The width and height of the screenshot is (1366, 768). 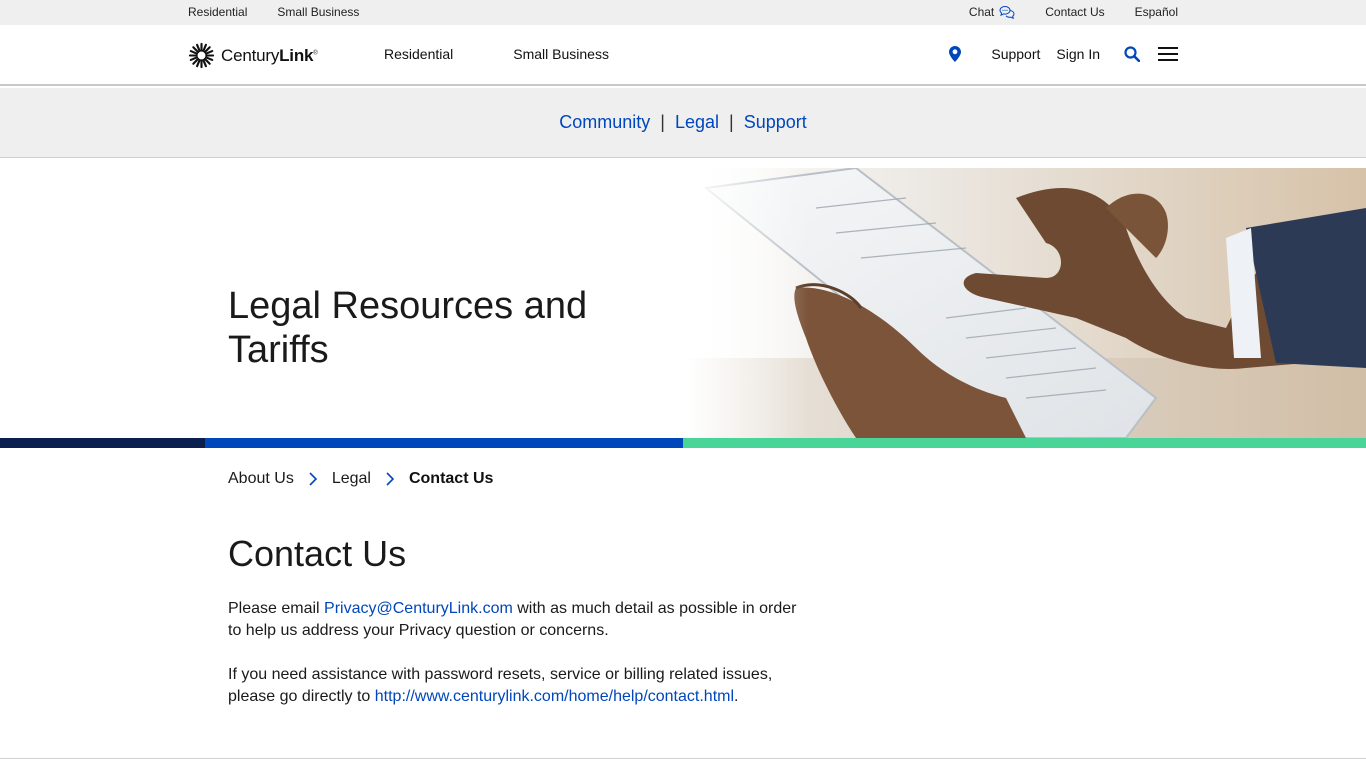 I want to click on sub-nav-legal: Legal, so click(x=697, y=122).